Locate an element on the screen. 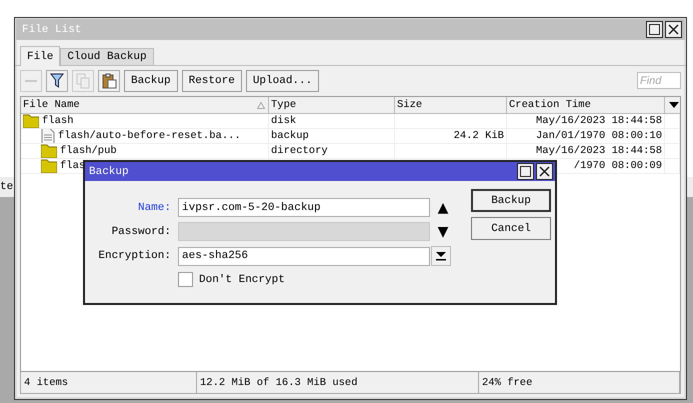 This screenshot has width=693, height=403. checkbox is located at coordinates (185, 279).